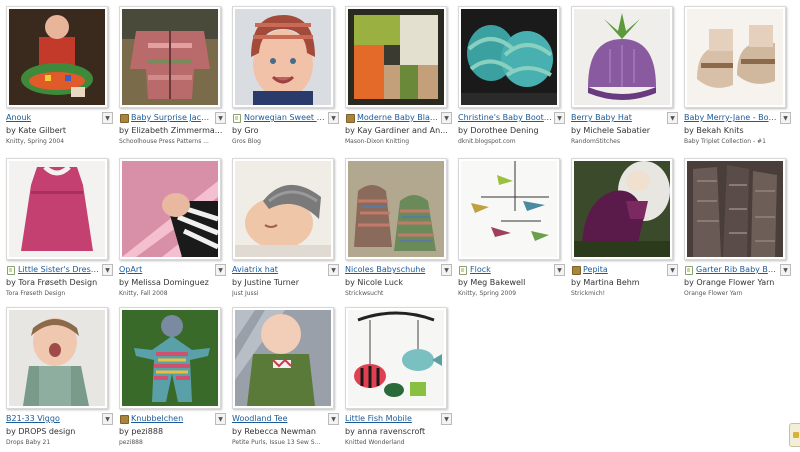  Describe the element at coordinates (498, 130) in the screenshot. I see `pattern-designer: by Dorothee Dening` at that location.